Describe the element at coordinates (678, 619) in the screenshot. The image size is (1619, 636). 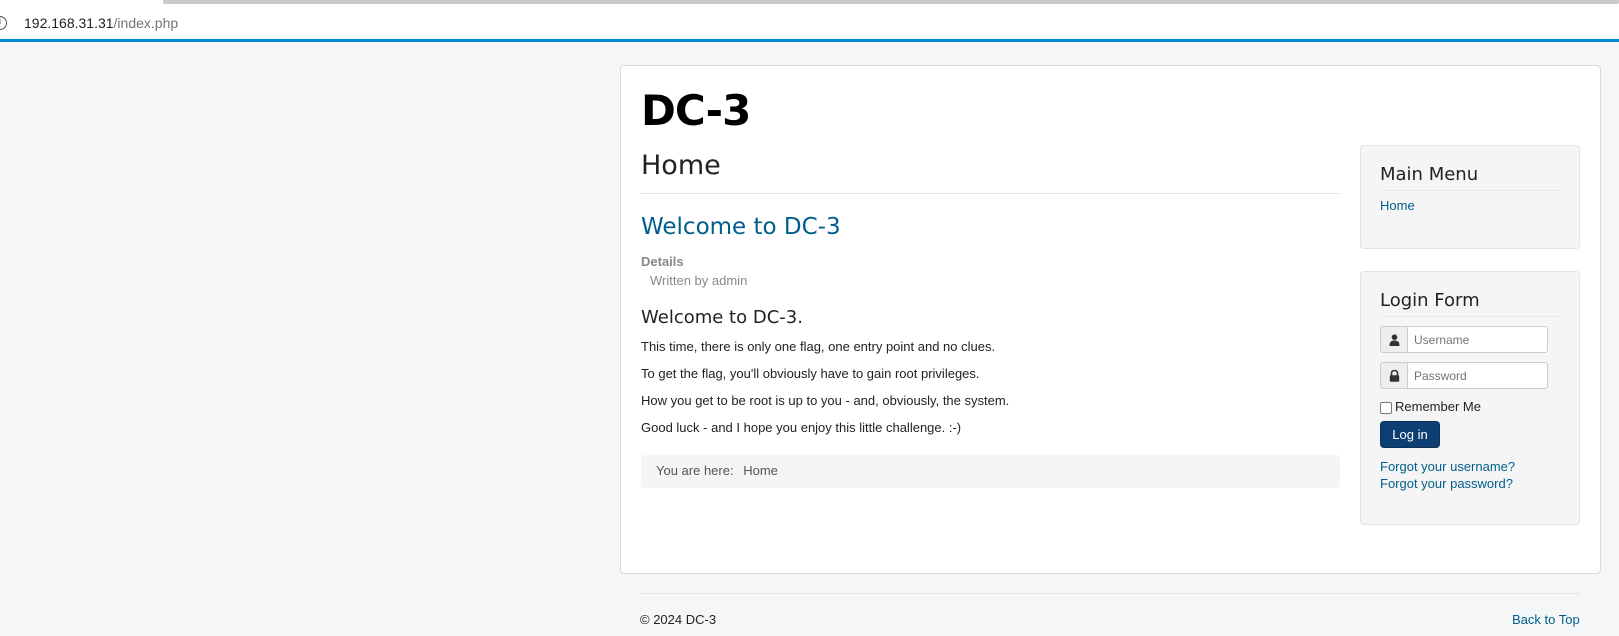
I see `footer-copyright: © 2024 DC-3` at that location.